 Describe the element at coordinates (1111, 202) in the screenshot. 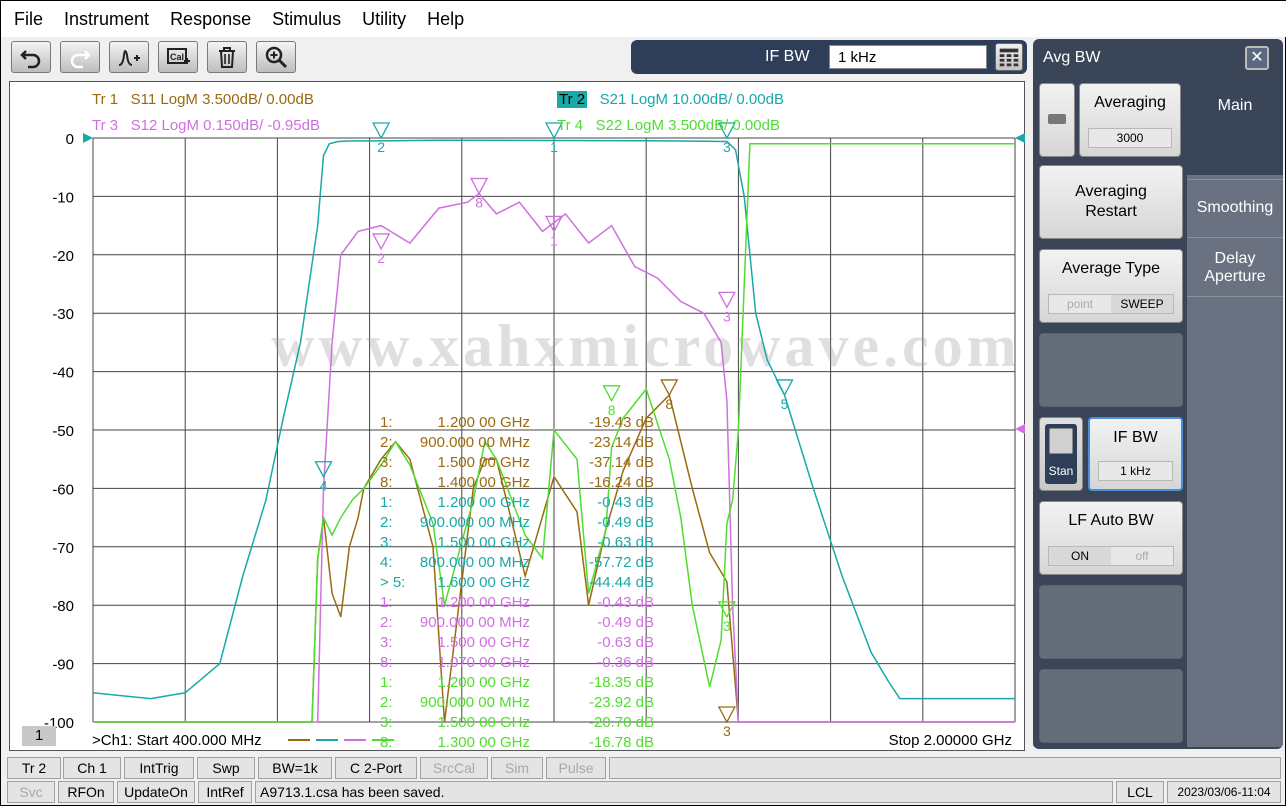

I see `averaging-restart-button: Averaging Restart` at that location.